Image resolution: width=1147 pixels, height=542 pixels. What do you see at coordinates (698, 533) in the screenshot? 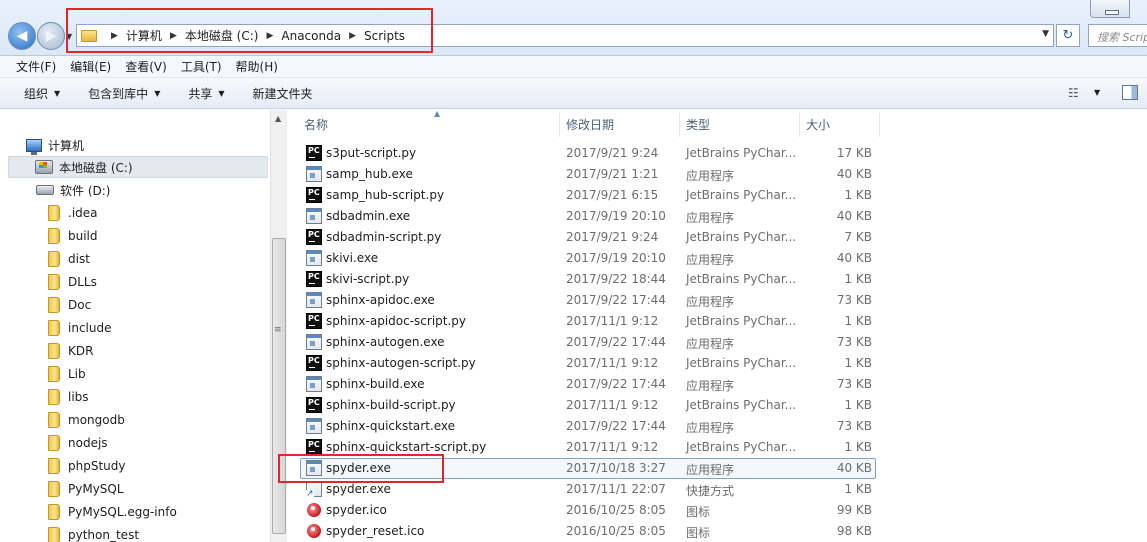
I see `file-type: 图标` at bounding box center [698, 533].